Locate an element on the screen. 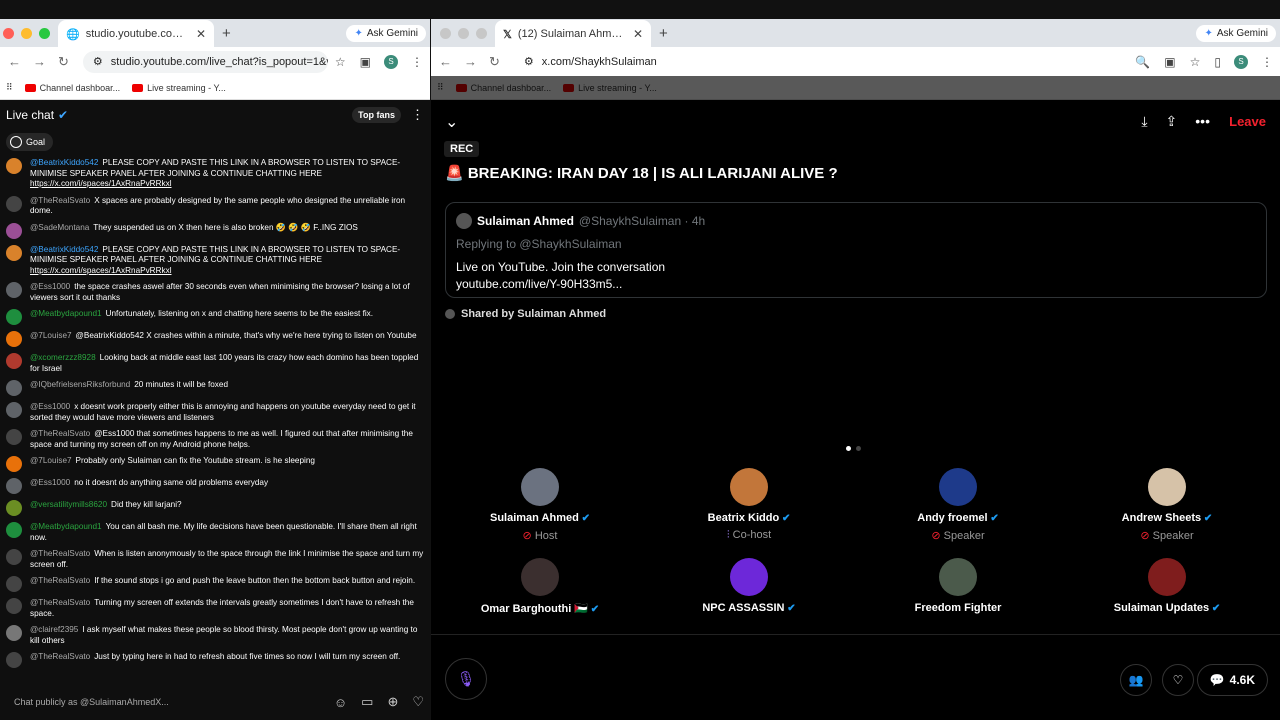 This screenshot has height=720, width=1280. speaker-tile: Freedom Fighter is located at coordinates (958, 586).